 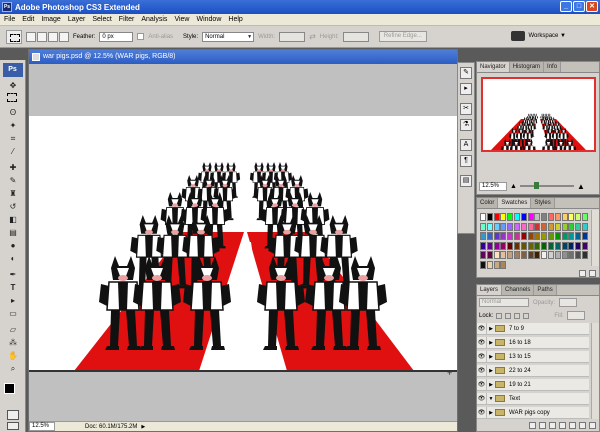 What do you see at coordinates (235, 19) in the screenshot?
I see `menu-help: Help` at bounding box center [235, 19].